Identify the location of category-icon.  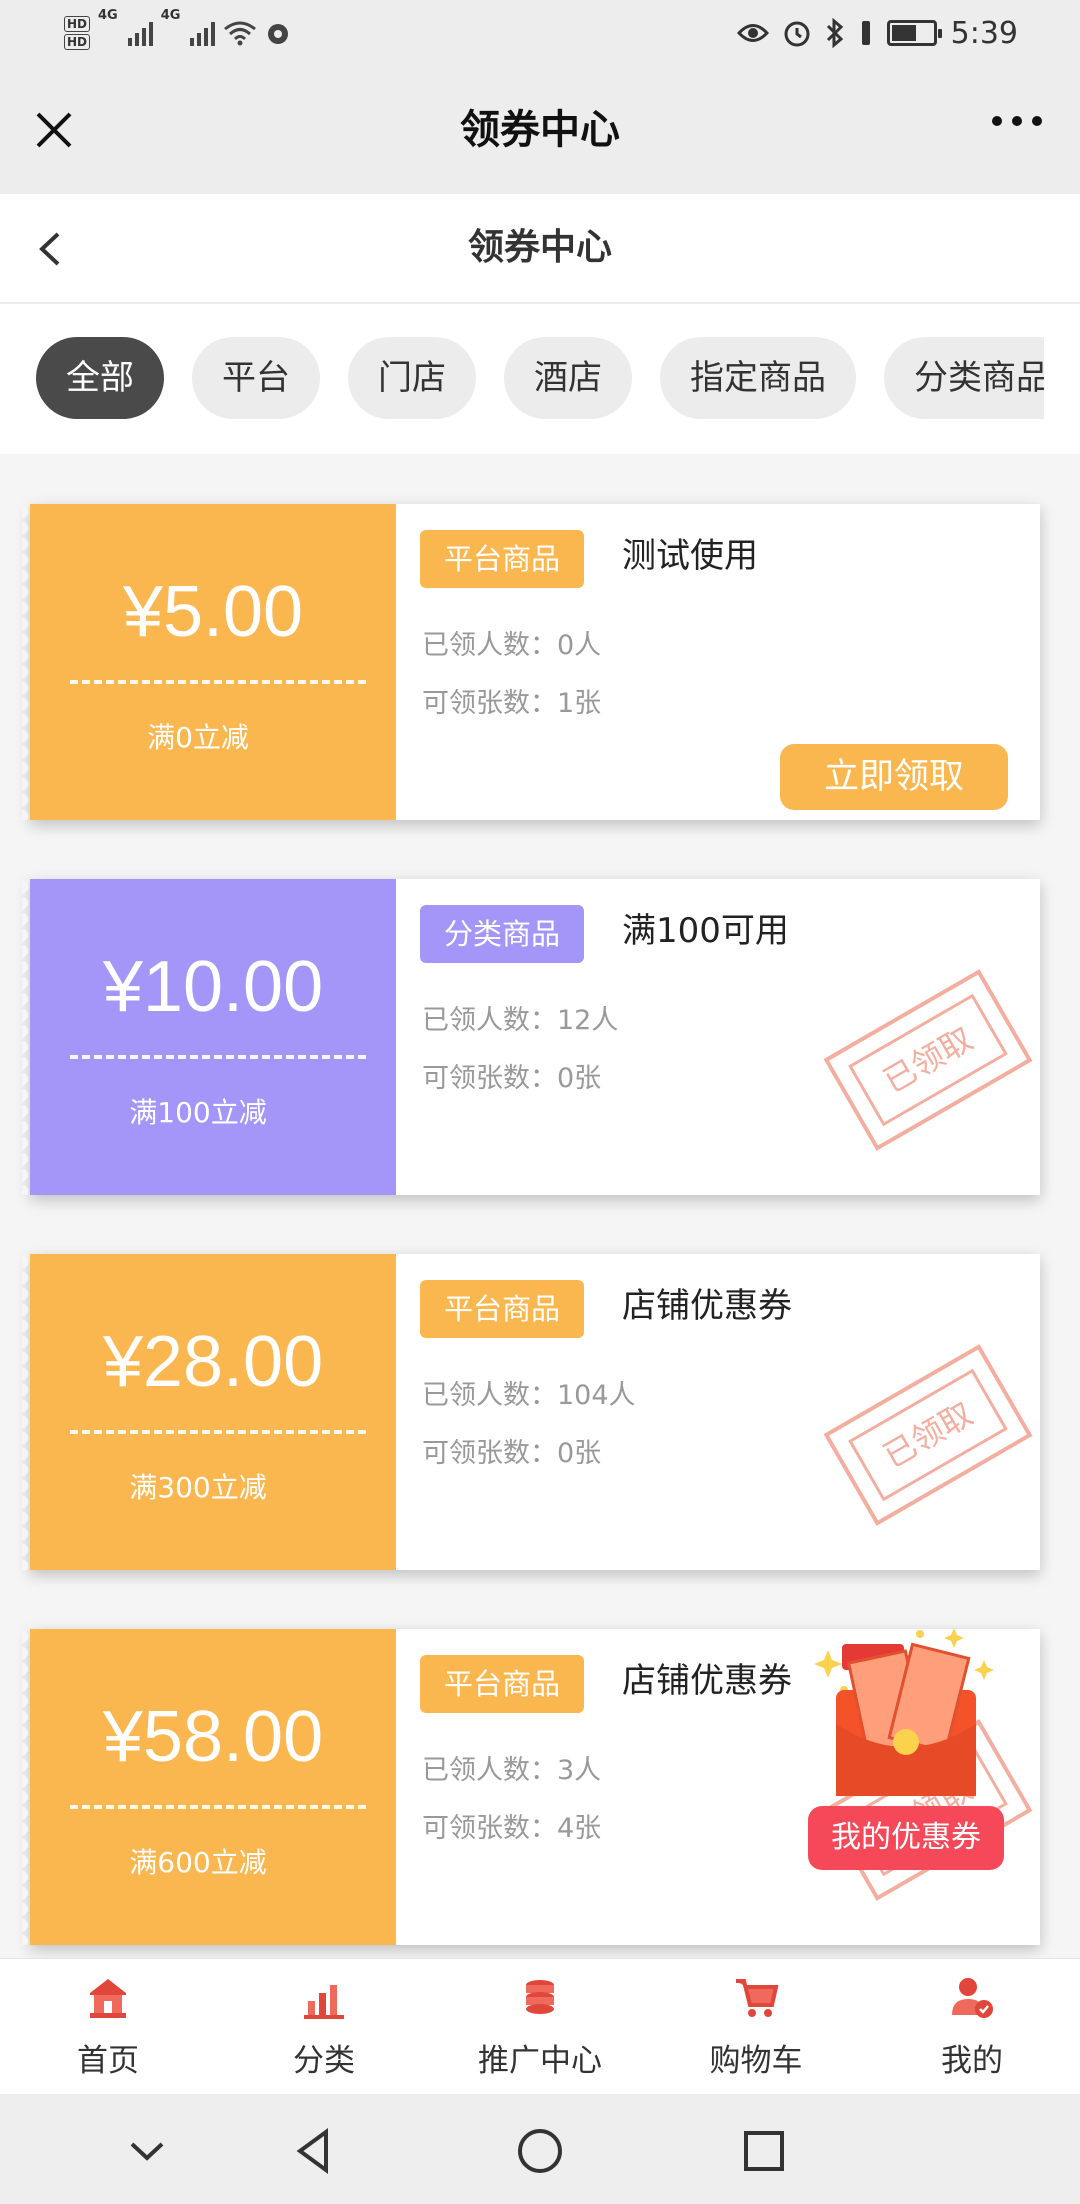
(324, 2002).